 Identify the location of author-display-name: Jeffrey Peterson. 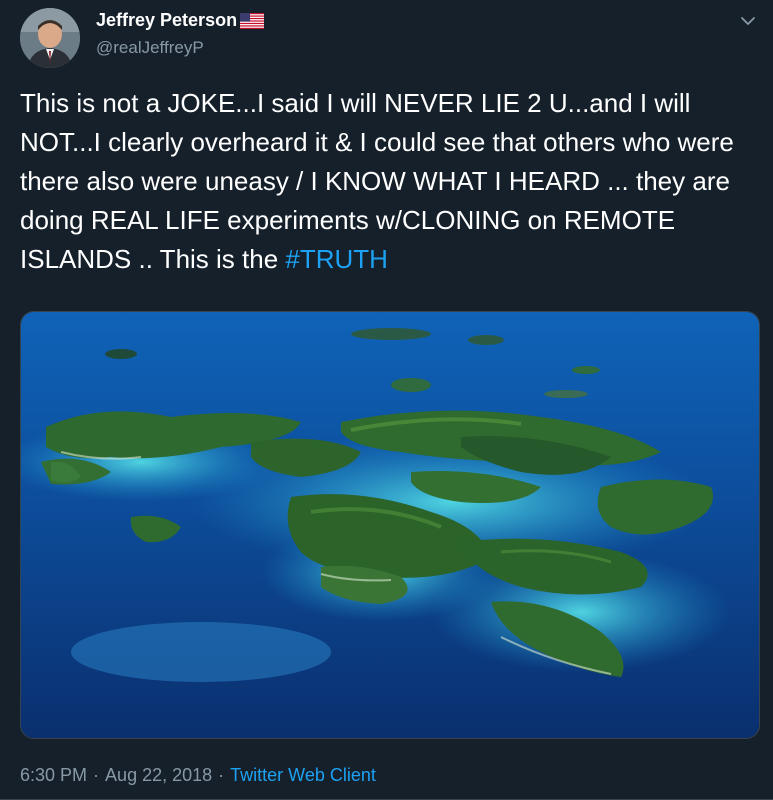
(166, 20).